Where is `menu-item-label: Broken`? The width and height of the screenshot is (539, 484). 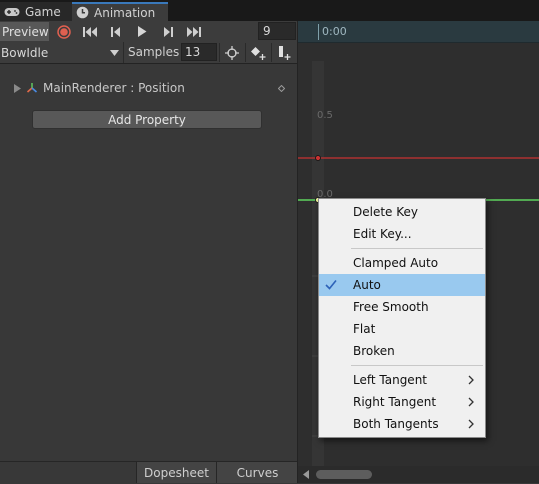 menu-item-label: Broken is located at coordinates (374, 351).